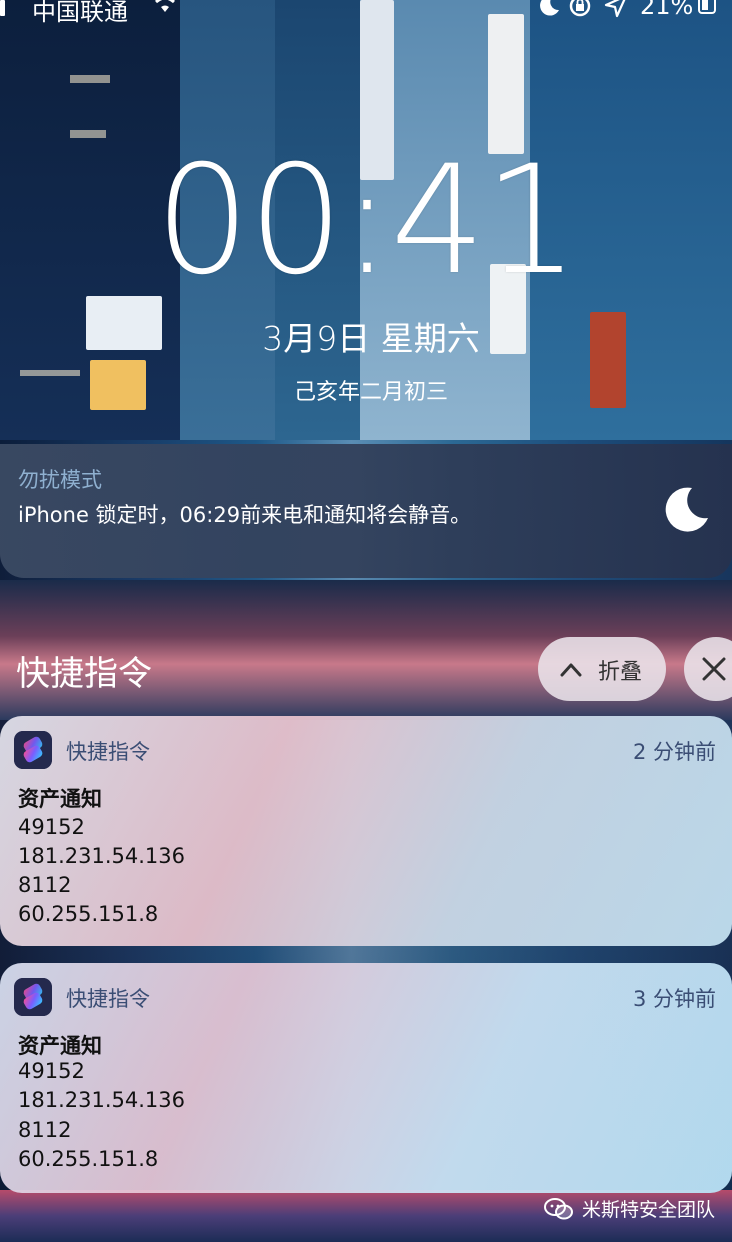  Describe the element at coordinates (615, 9) in the screenshot. I see `location-services-icon` at that location.